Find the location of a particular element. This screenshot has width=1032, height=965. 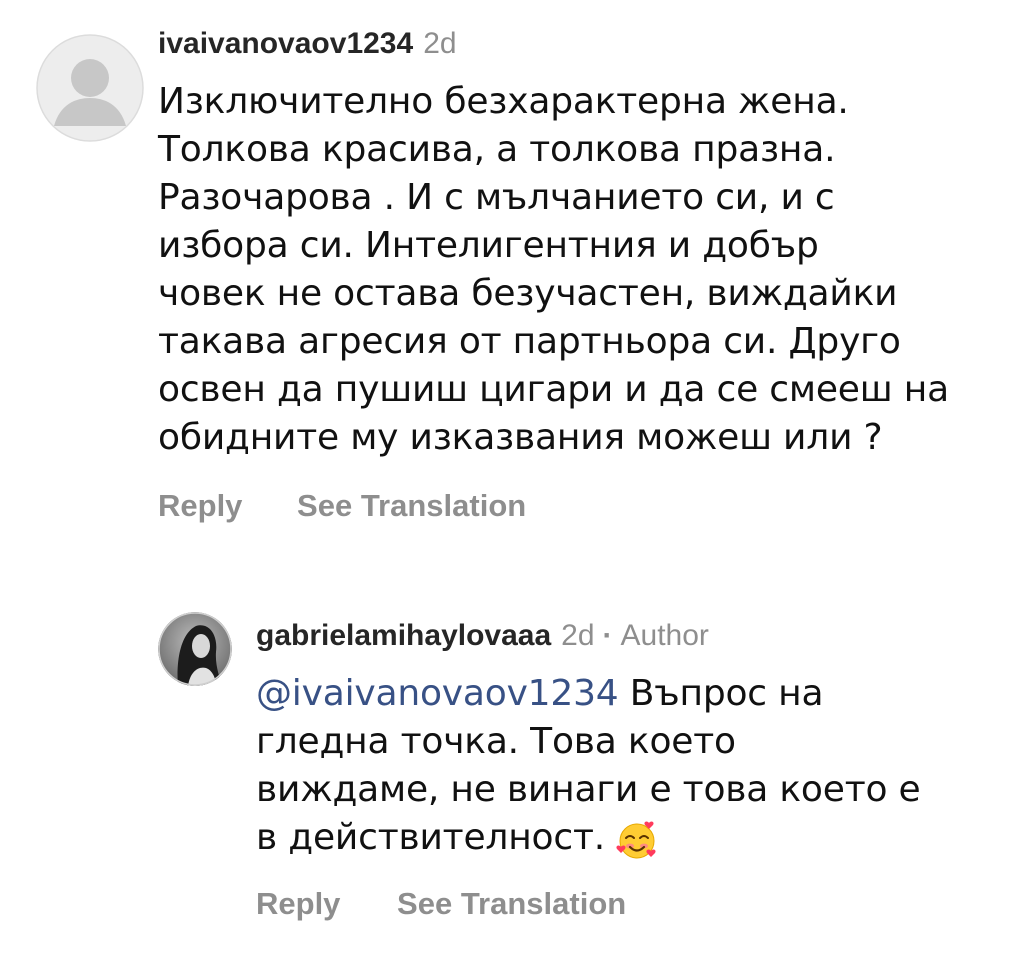

comment-header: ivaivanovaov1234 2d is located at coordinates (307, 44).